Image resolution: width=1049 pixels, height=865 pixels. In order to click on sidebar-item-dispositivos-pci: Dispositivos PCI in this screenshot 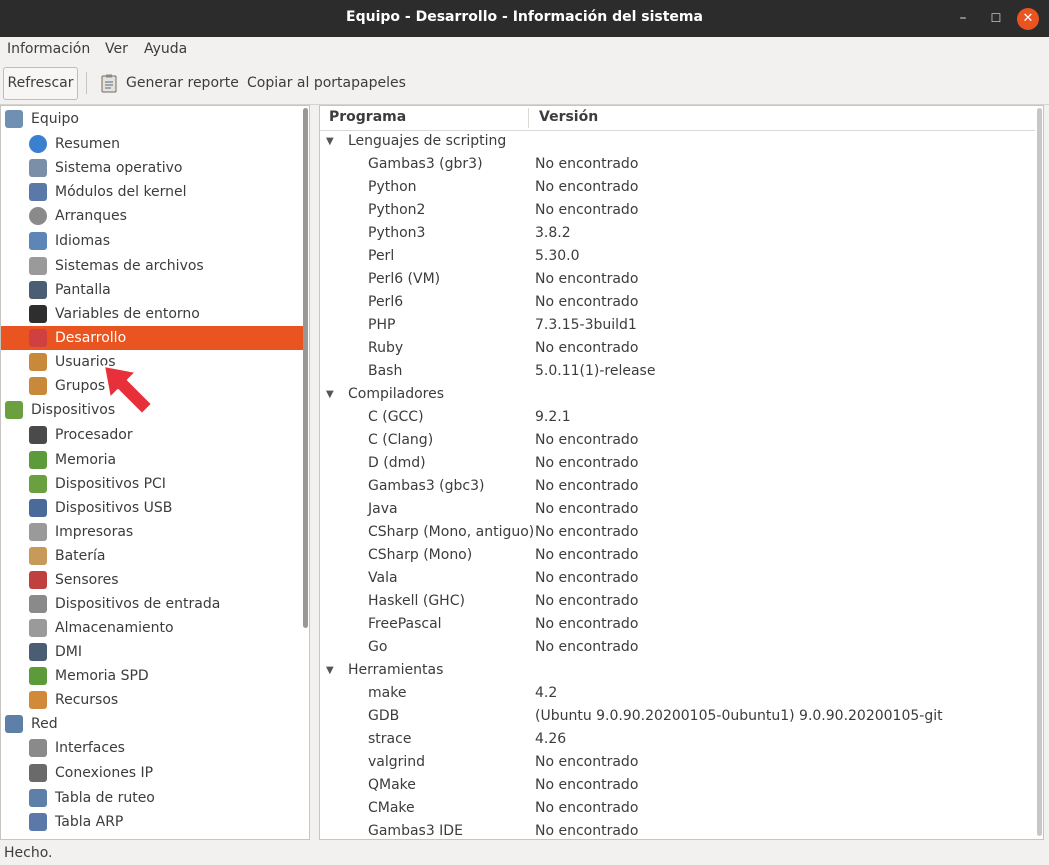, I will do `click(152, 484)`.